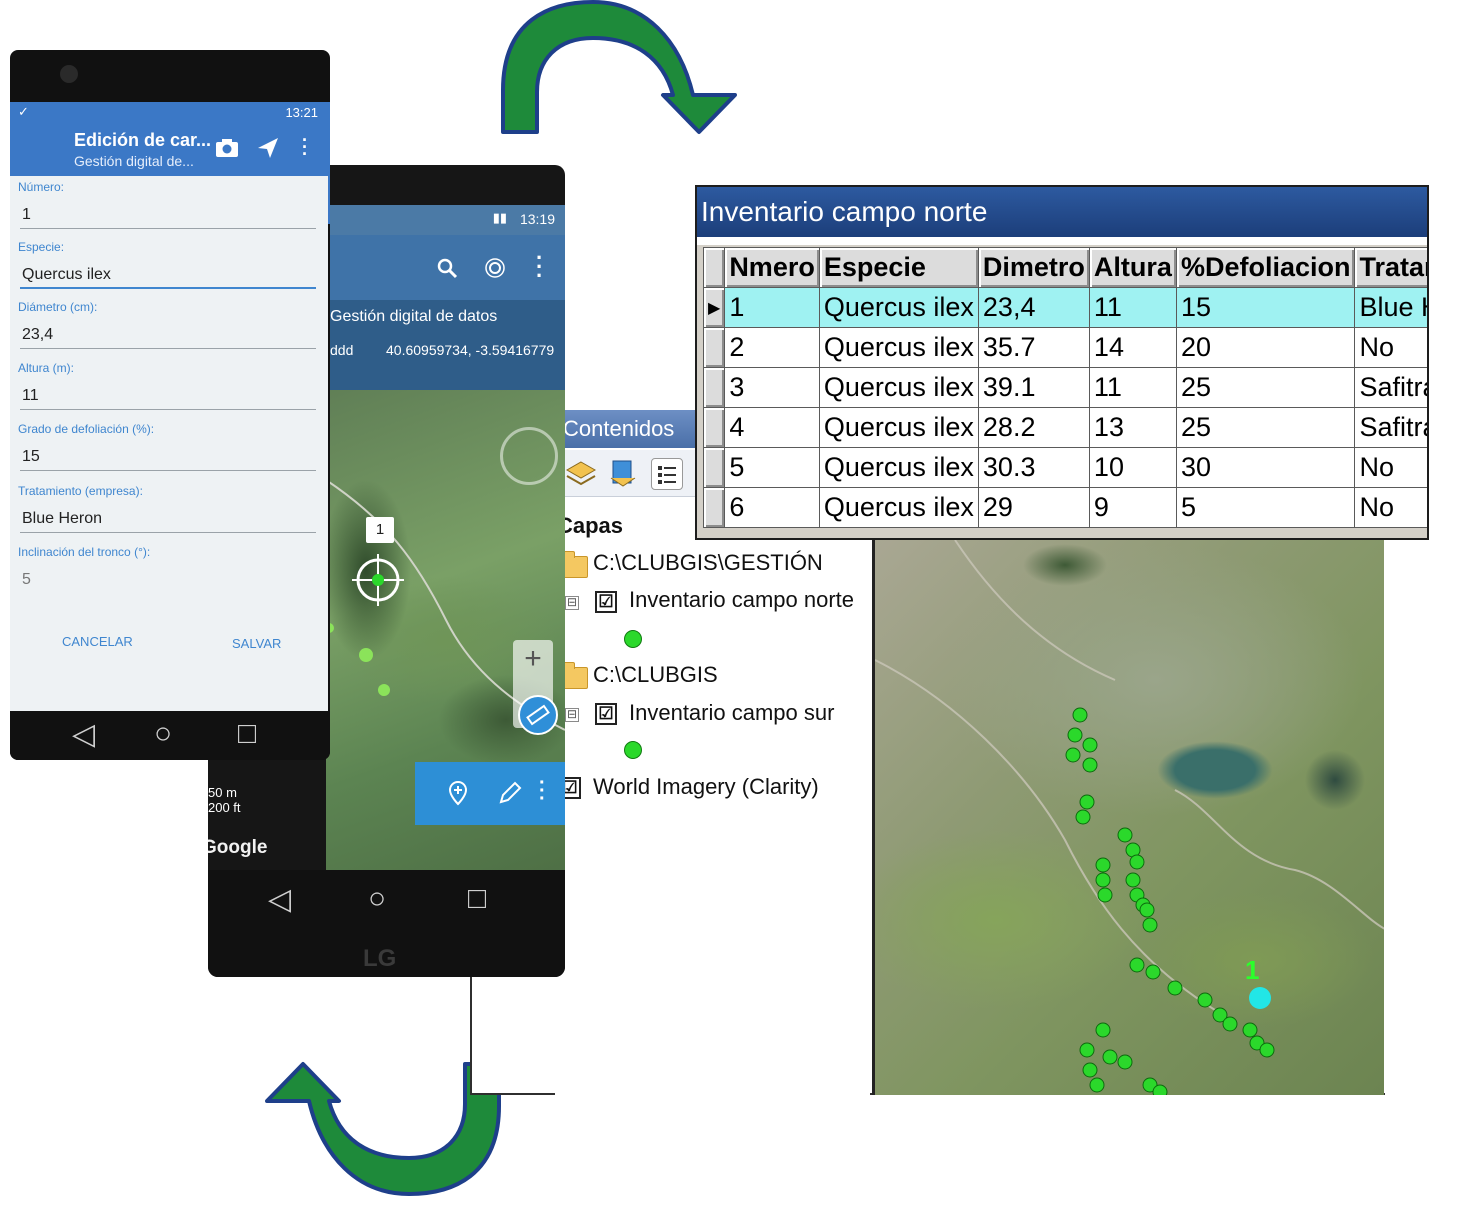 This screenshot has height=1220, width=1480. What do you see at coordinates (510, 793) in the screenshot?
I see `edit-icon` at bounding box center [510, 793].